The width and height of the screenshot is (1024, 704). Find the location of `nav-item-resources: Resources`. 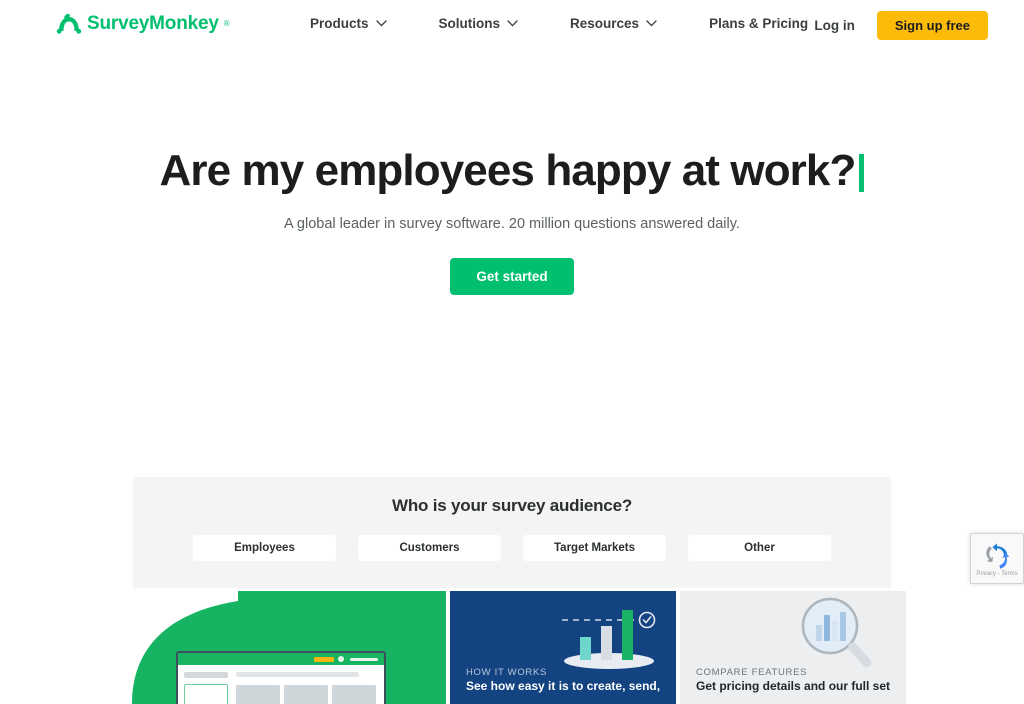

nav-item-resources: Resources is located at coordinates (613, 23).